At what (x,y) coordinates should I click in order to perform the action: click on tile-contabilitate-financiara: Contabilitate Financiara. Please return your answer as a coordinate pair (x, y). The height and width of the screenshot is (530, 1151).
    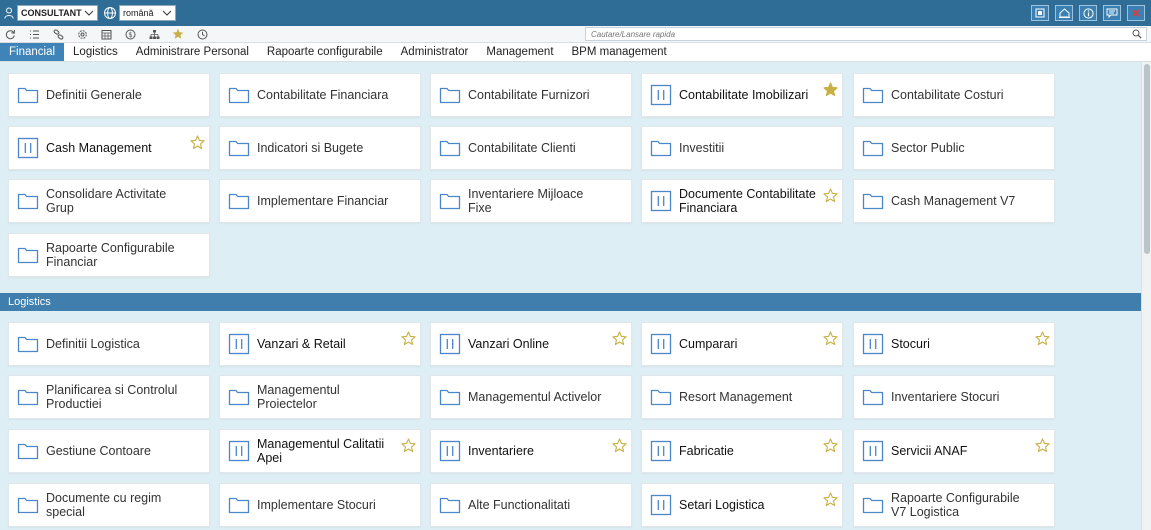
    Looking at the image, I should click on (320, 95).